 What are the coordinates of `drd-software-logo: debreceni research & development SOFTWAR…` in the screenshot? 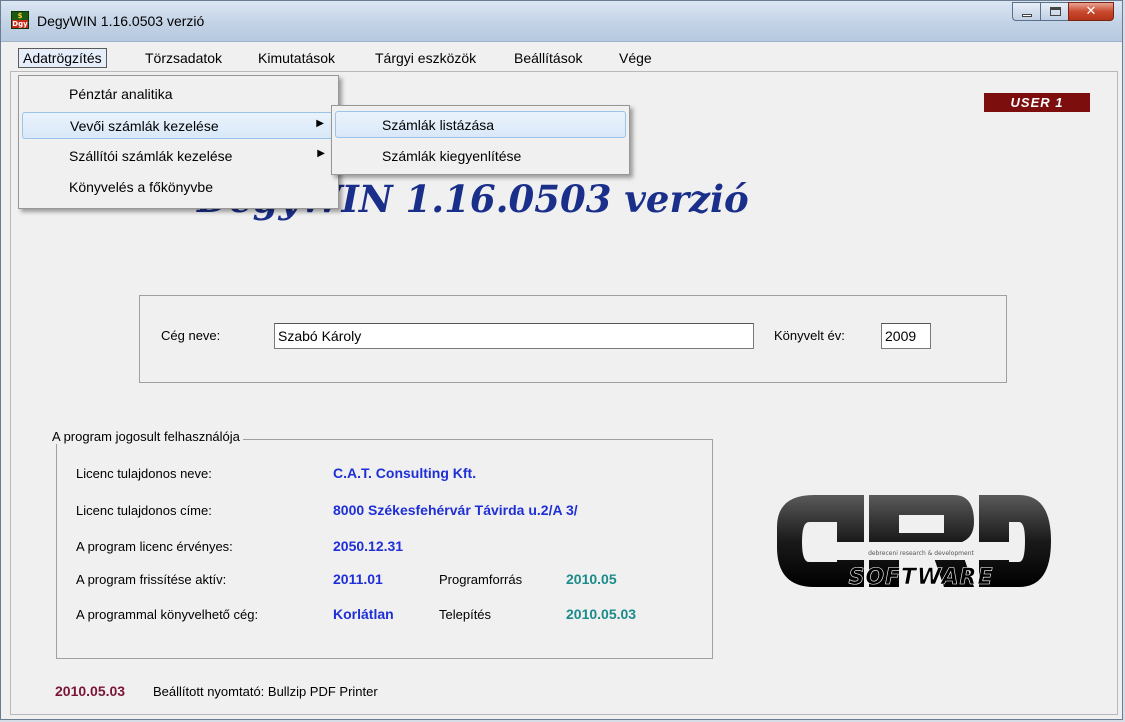 It's located at (914, 542).